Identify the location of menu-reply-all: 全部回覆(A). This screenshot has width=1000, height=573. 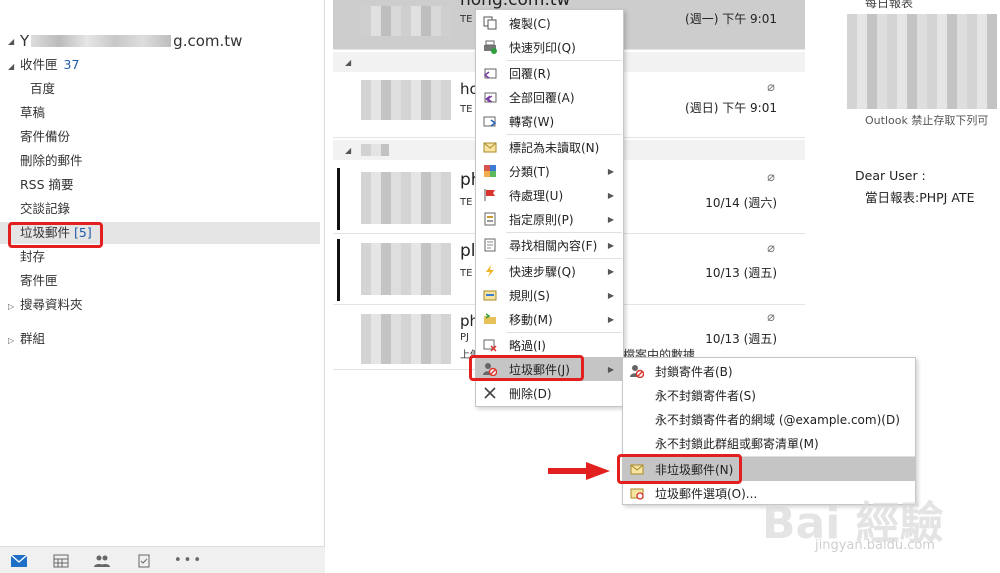
(549, 97).